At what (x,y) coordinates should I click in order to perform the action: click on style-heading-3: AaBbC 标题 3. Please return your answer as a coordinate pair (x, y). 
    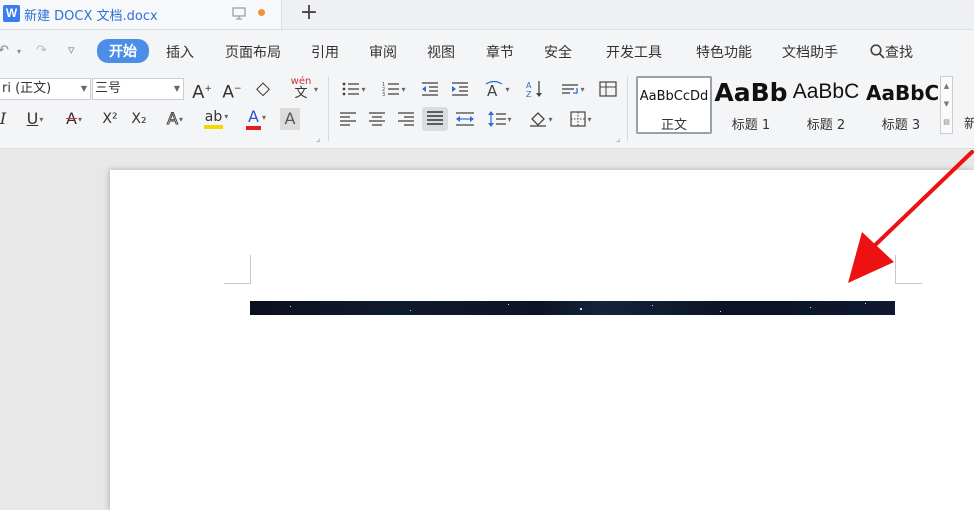
    Looking at the image, I should click on (901, 105).